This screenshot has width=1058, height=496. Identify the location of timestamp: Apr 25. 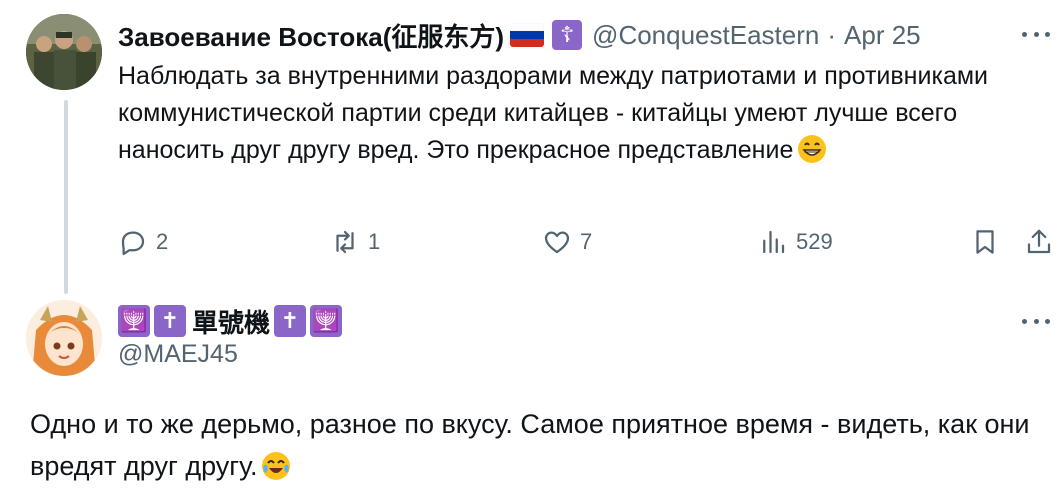
(882, 35).